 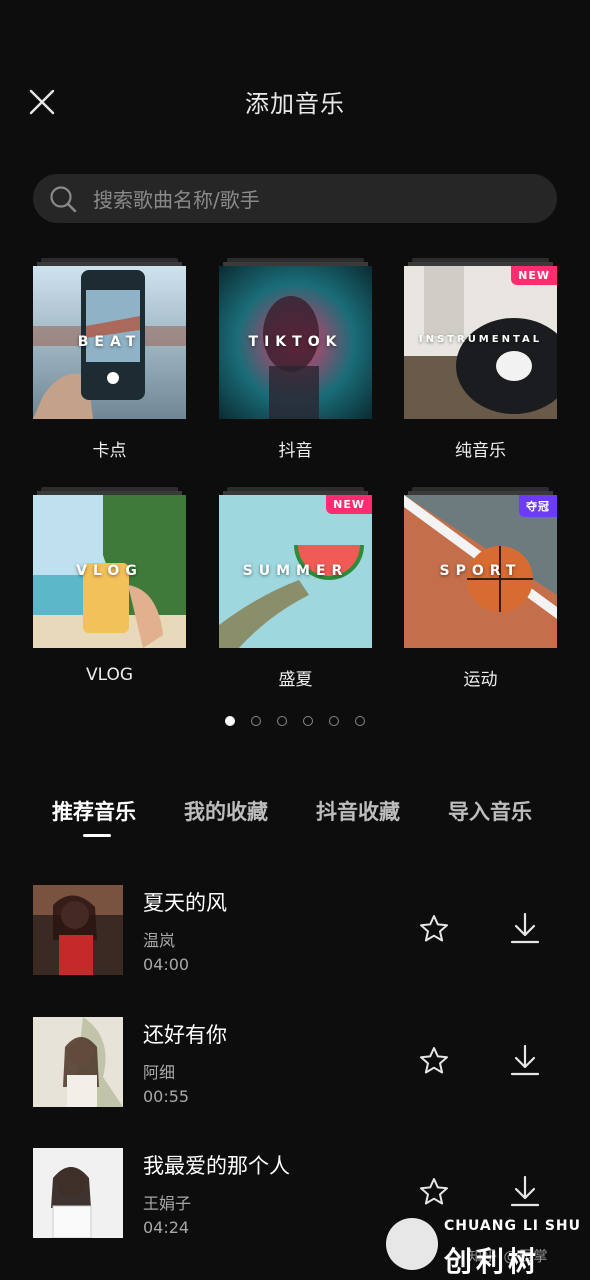 I want to click on header: 添加音乐, so click(x=295, y=102).